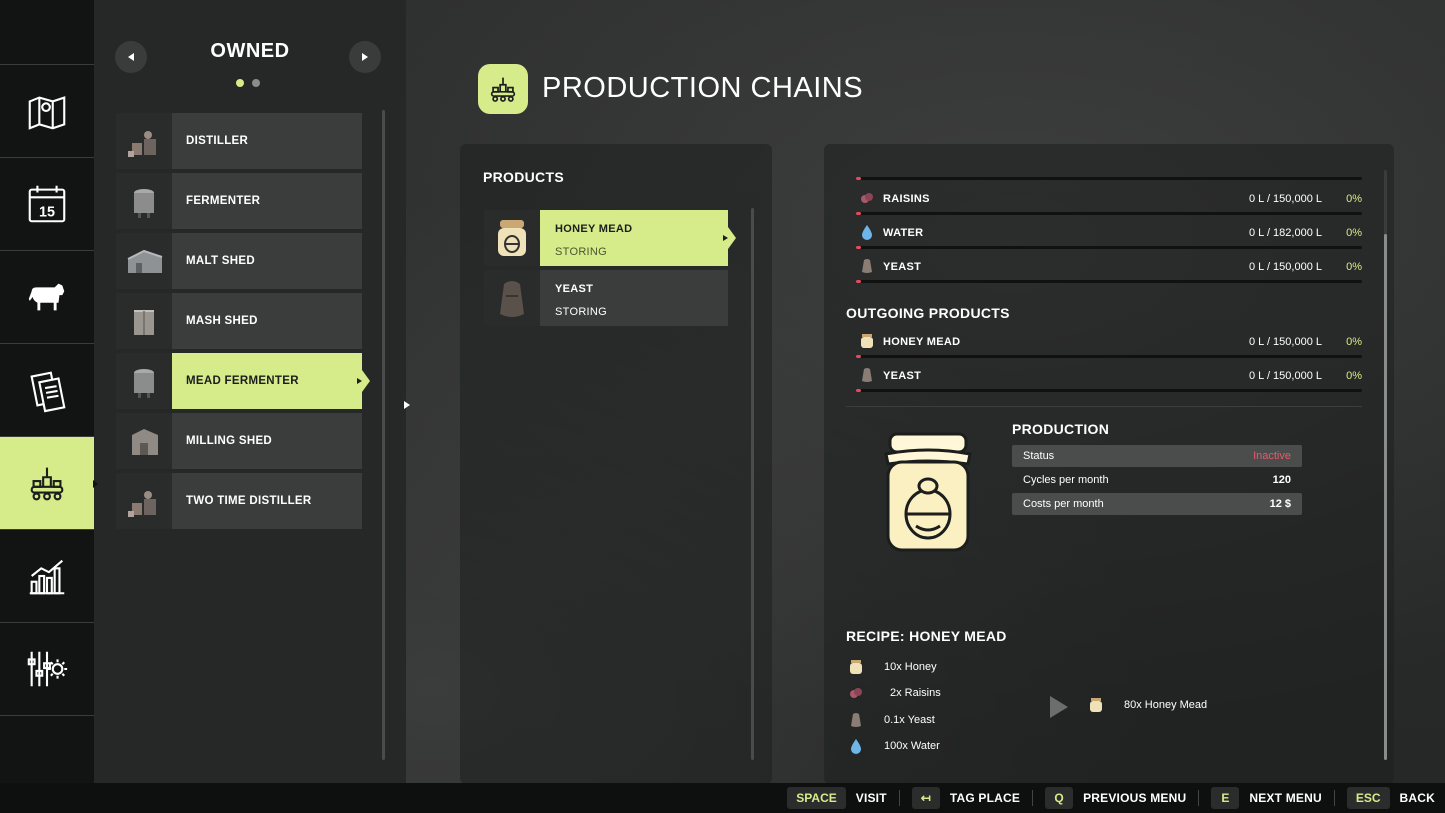  I want to click on arrow-right-icon, so click(365, 57).